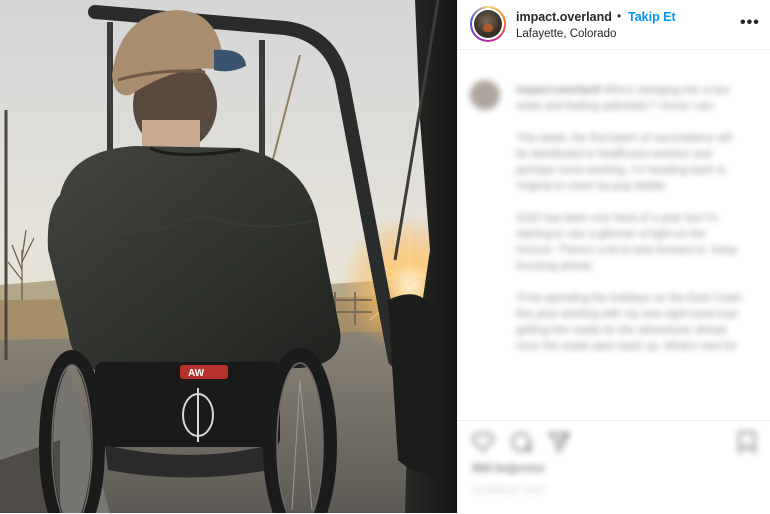  I want to click on caption-author: impact.overland, so click(558, 90).